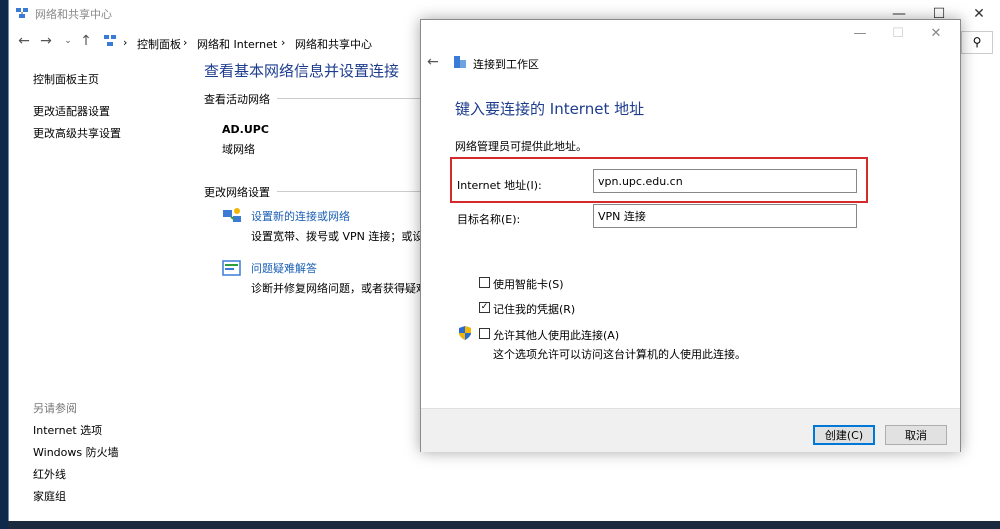 The height and width of the screenshot is (529, 1000). What do you see at coordinates (232, 215) in the screenshot?
I see `new-connection-icon` at bounding box center [232, 215].